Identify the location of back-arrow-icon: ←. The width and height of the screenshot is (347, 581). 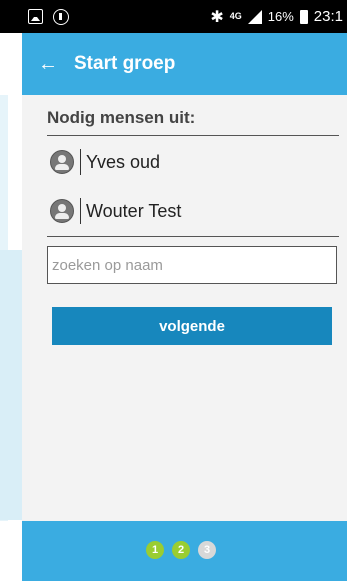
(41, 64).